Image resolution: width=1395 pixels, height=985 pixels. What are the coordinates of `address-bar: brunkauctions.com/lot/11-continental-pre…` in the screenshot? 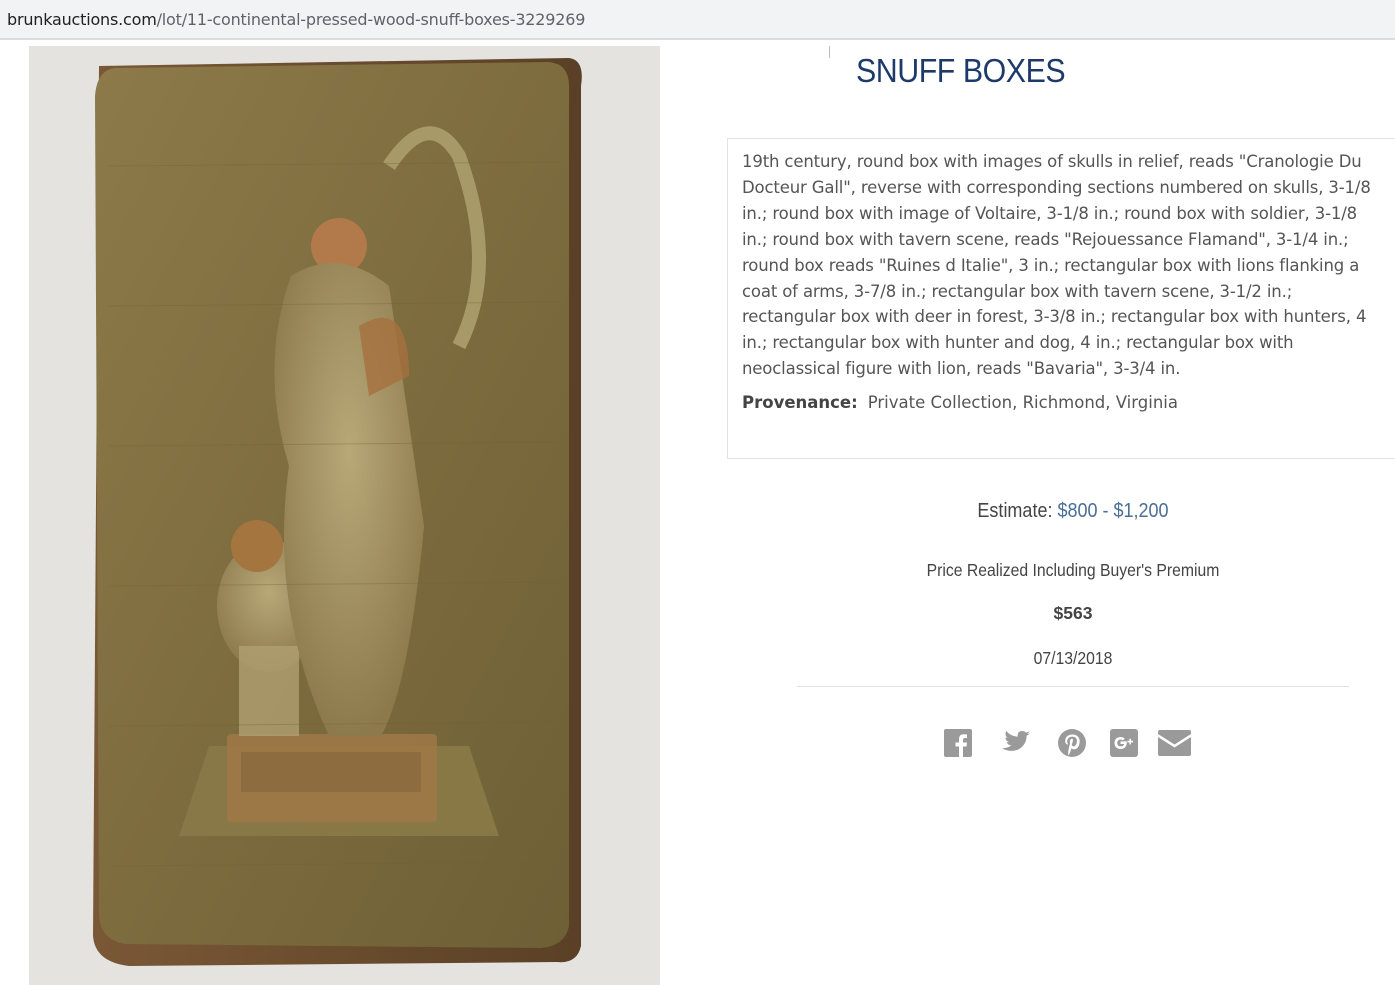 It's located at (697, 20).